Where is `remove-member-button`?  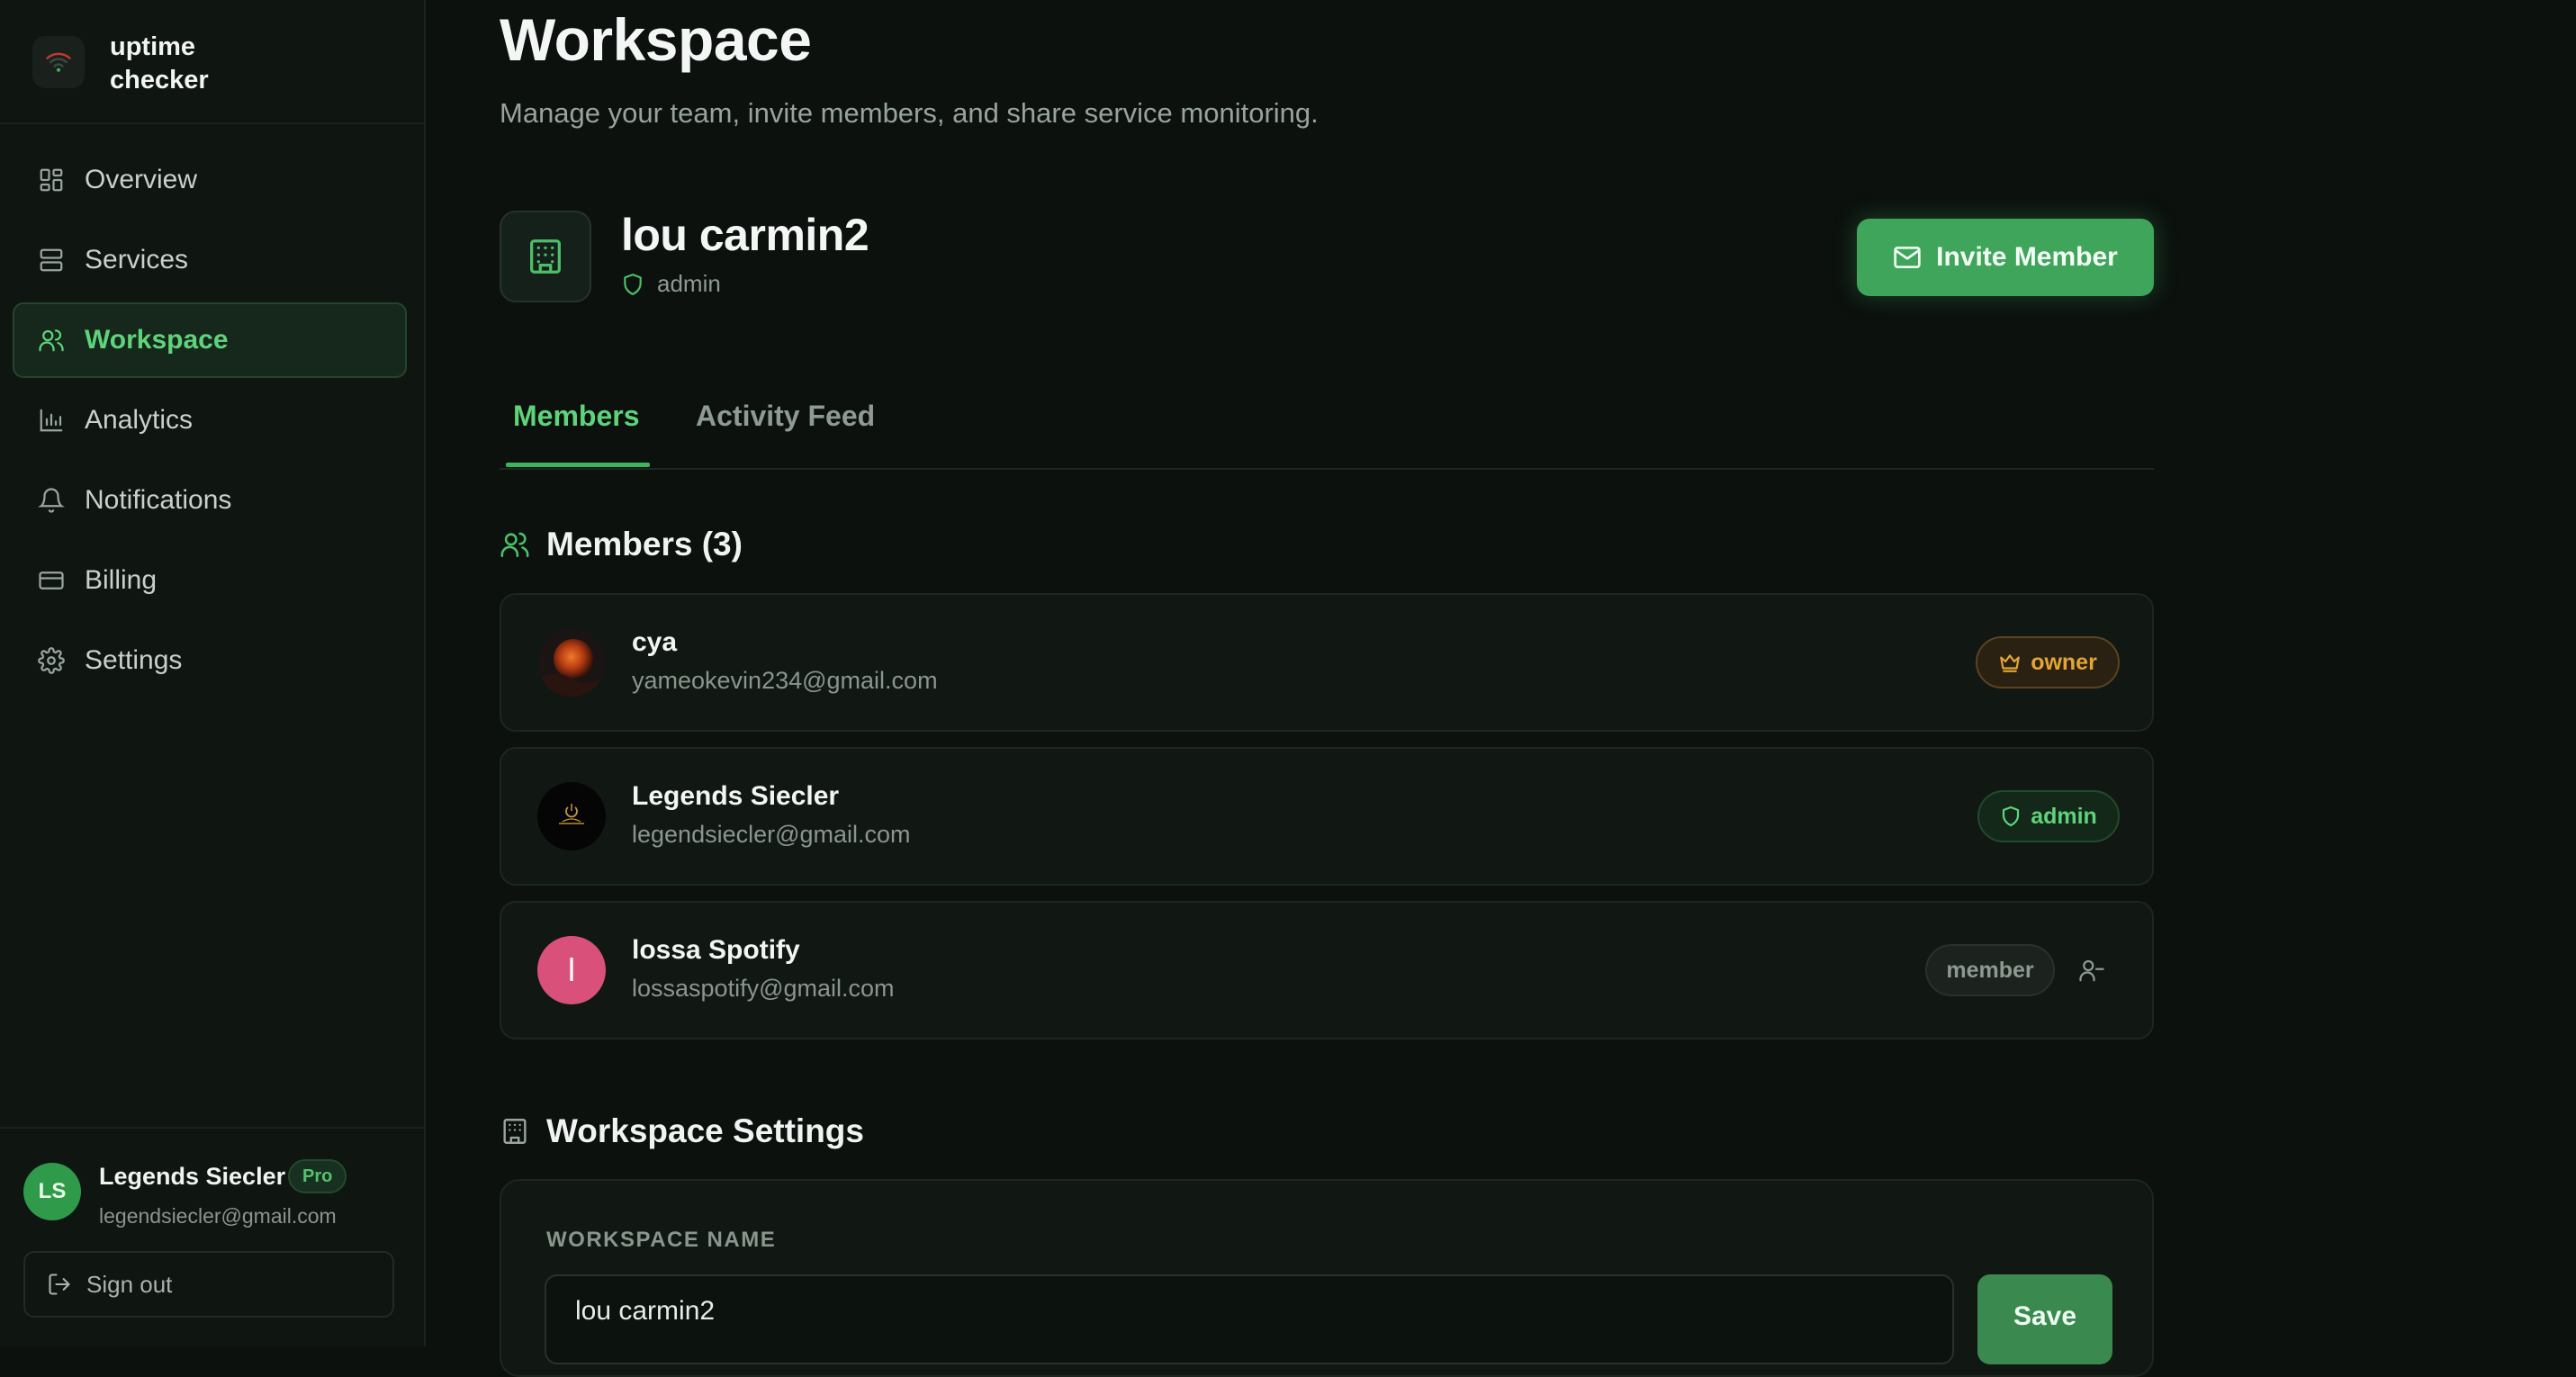
remove-member-button is located at coordinates (2091, 971).